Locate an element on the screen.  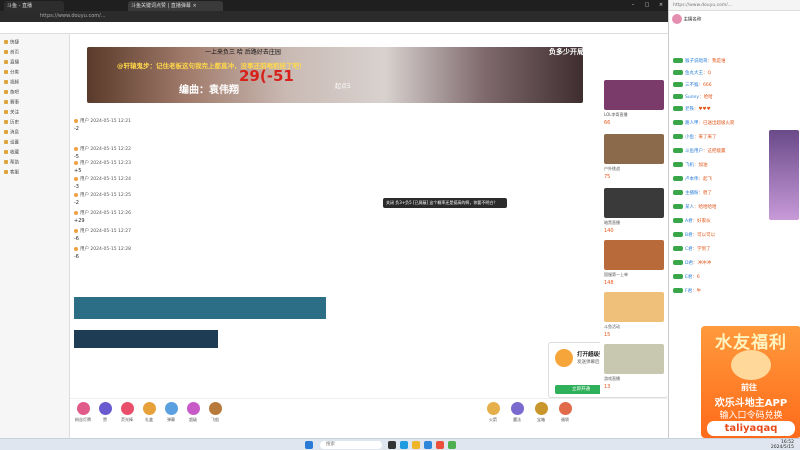
screenshot-strip is located at coordinates (200, 308).